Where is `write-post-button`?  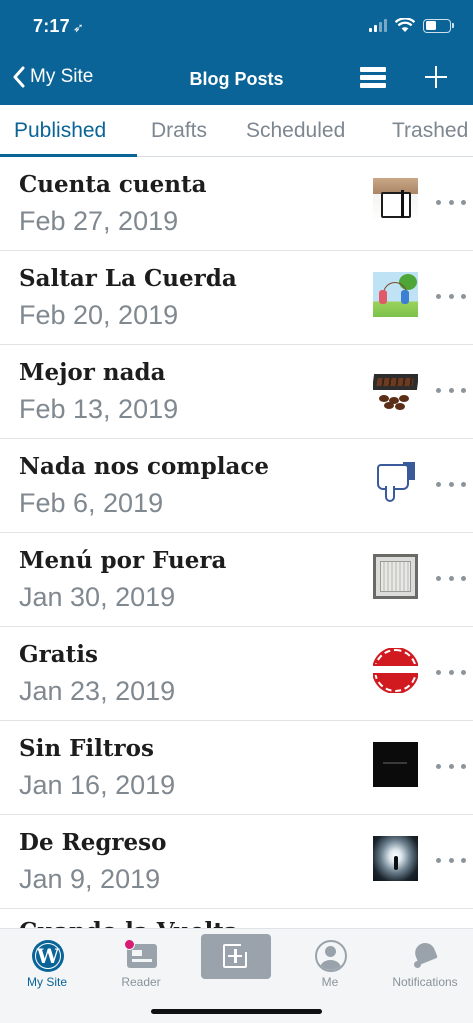 write-post-button is located at coordinates (236, 956).